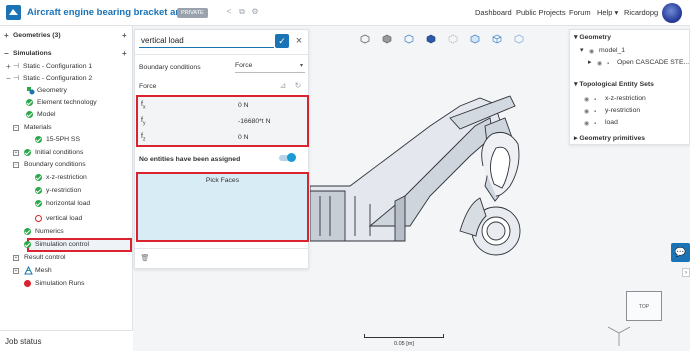  Describe the element at coordinates (143, 105) in the screenshot. I see `force-symbol-x: fx` at that location.